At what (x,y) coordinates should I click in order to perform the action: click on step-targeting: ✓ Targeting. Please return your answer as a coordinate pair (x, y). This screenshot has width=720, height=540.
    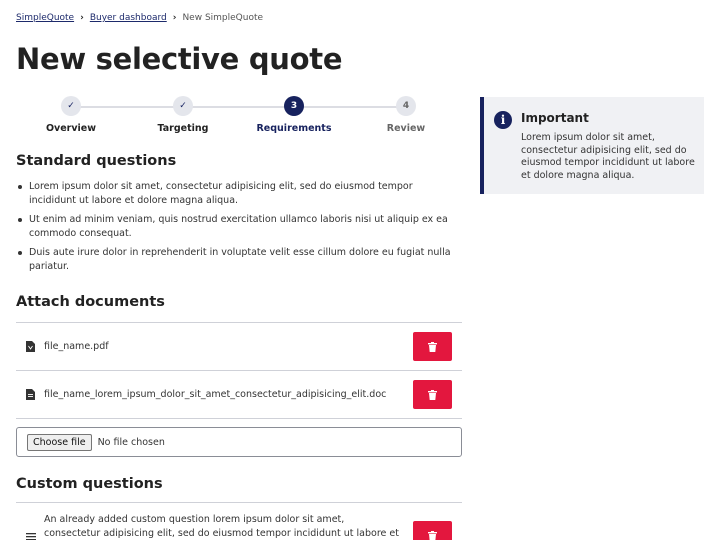
    Looking at the image, I should click on (183, 115).